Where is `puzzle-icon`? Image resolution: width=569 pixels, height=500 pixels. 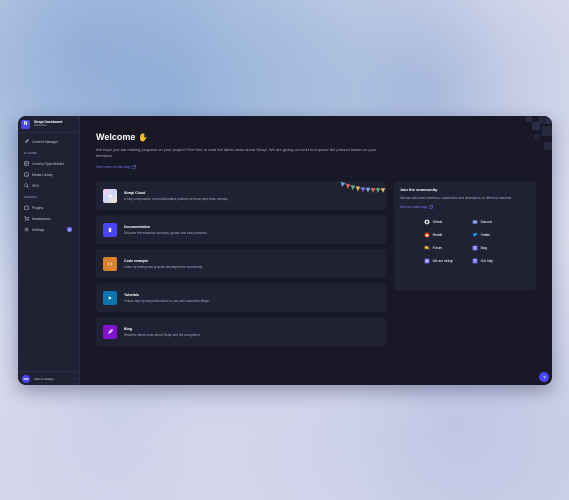 puzzle-icon is located at coordinates (26, 207).